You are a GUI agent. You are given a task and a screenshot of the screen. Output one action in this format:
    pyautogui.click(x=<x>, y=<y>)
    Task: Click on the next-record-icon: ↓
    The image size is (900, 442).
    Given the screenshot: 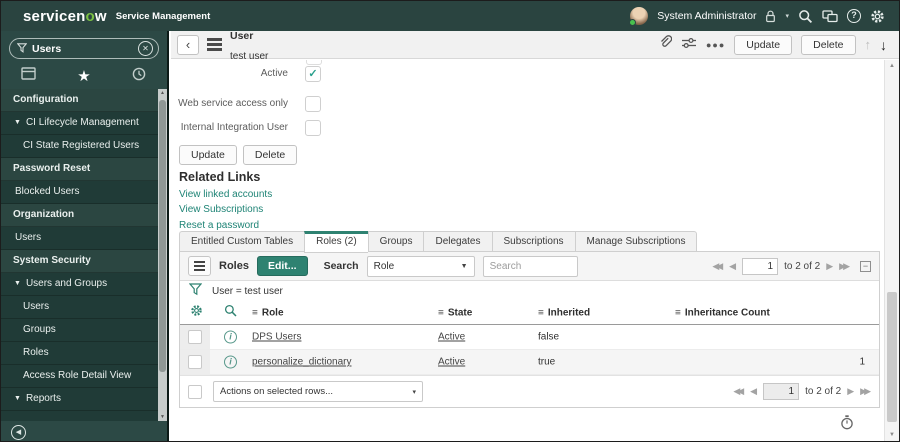 What is the action you would take?
    pyautogui.click(x=883, y=45)
    